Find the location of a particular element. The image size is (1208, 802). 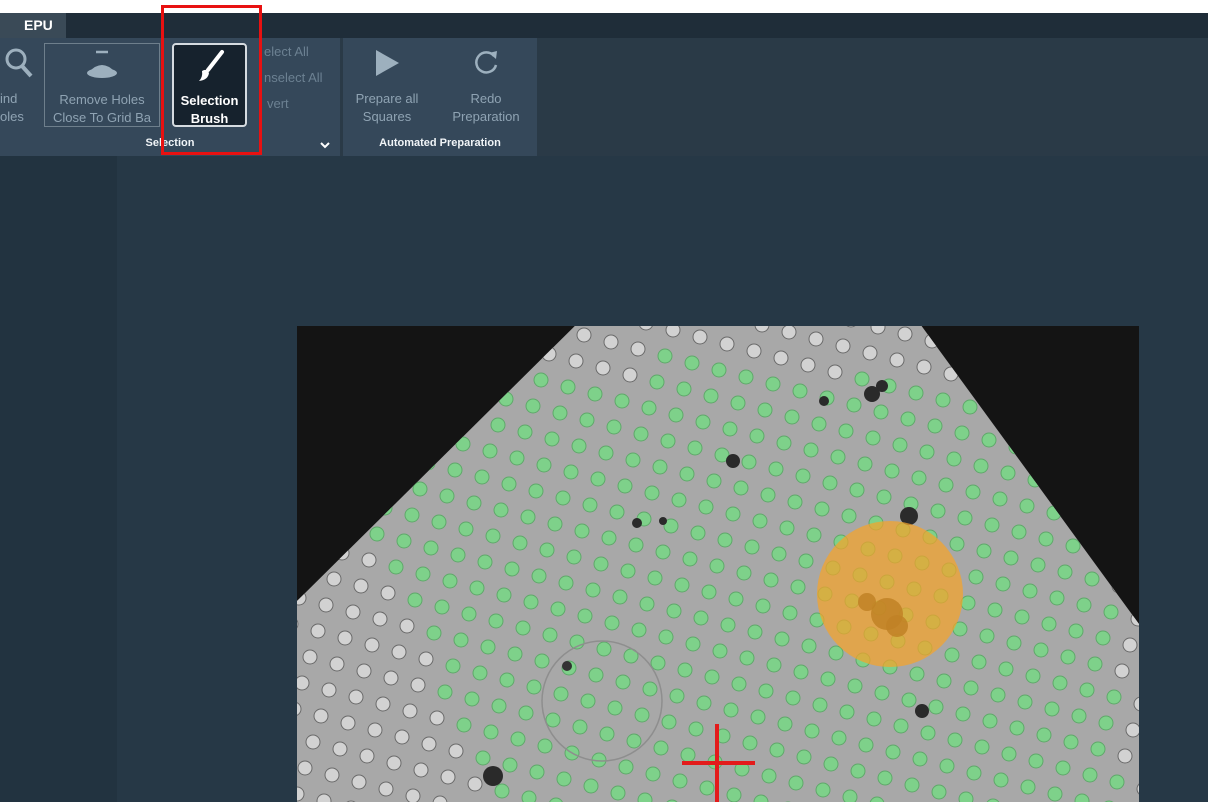

invert-button: vert is located at coordinates (278, 103).